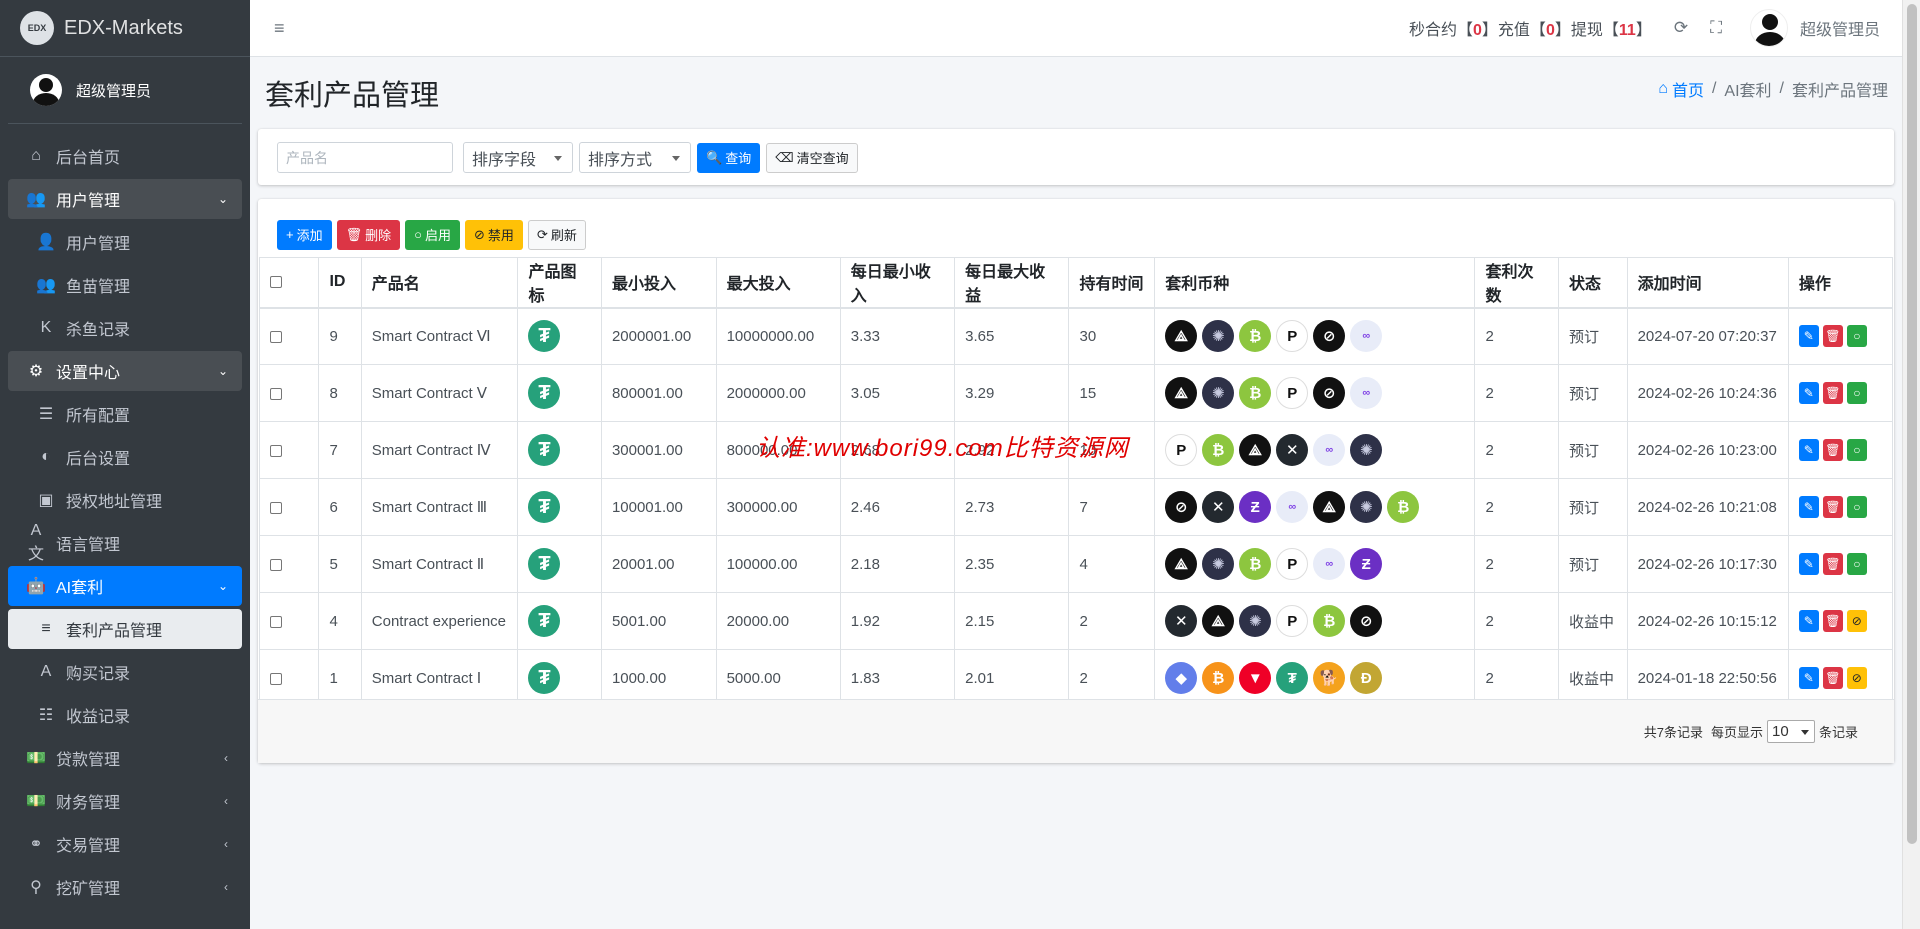 This screenshot has height=929, width=1920. What do you see at coordinates (658, 283) in the screenshot?
I see `column-header: 最小投入` at bounding box center [658, 283].